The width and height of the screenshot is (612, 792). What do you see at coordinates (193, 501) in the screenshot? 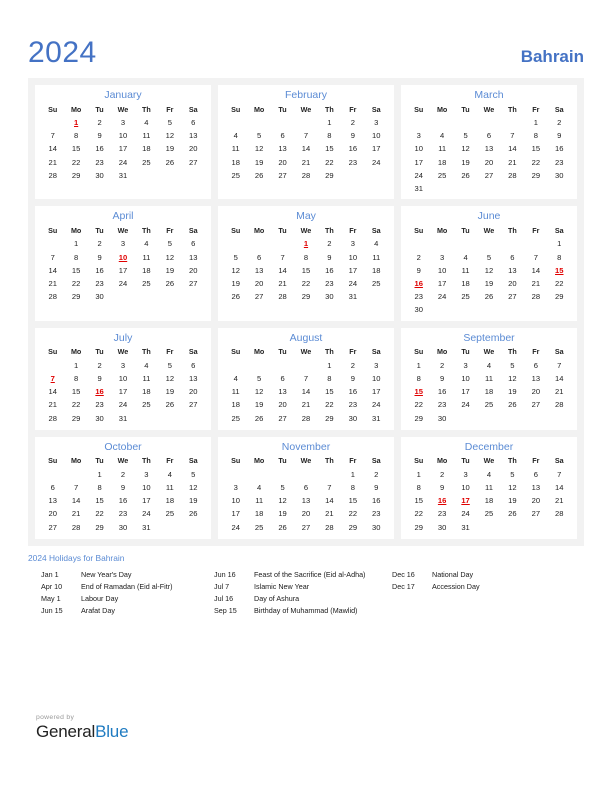
I see `day-cell: 19` at bounding box center [193, 501].